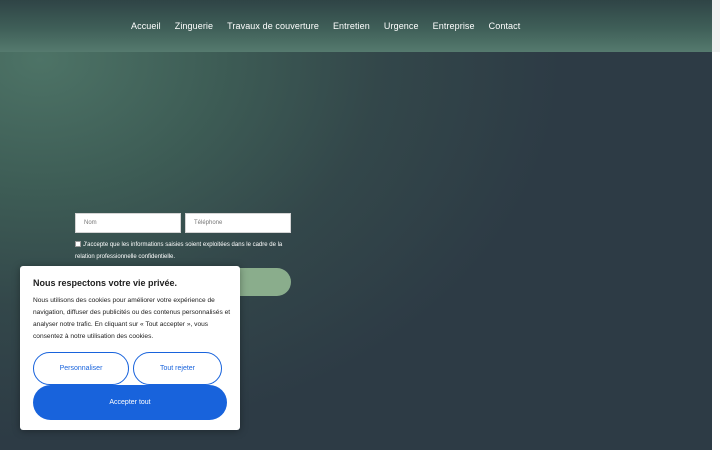  I want to click on nav-item-entretien: Entretien, so click(351, 26).